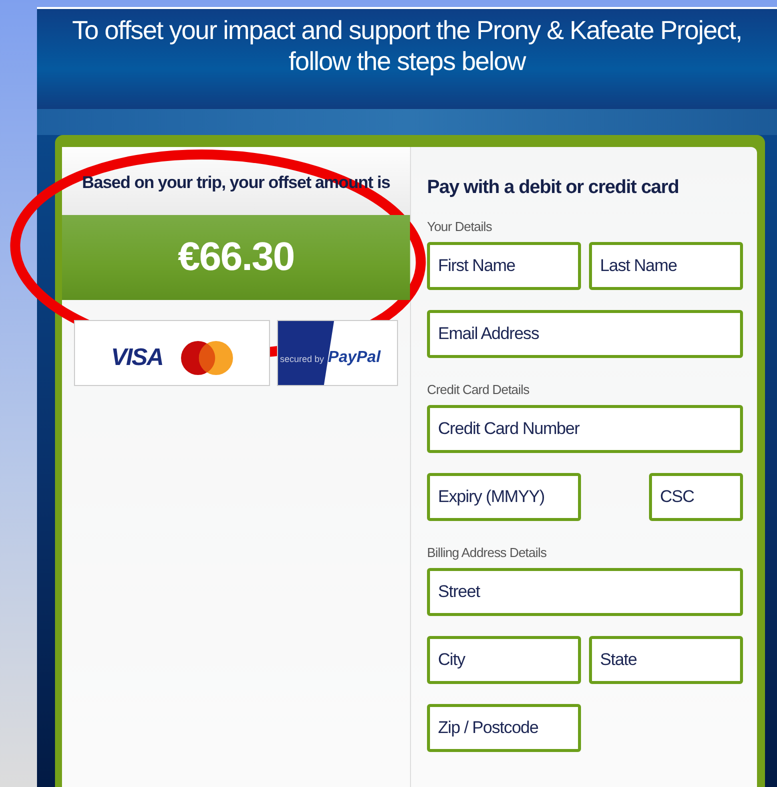  What do you see at coordinates (504, 497) in the screenshot?
I see `input-field: Expiry (MMYY)` at bounding box center [504, 497].